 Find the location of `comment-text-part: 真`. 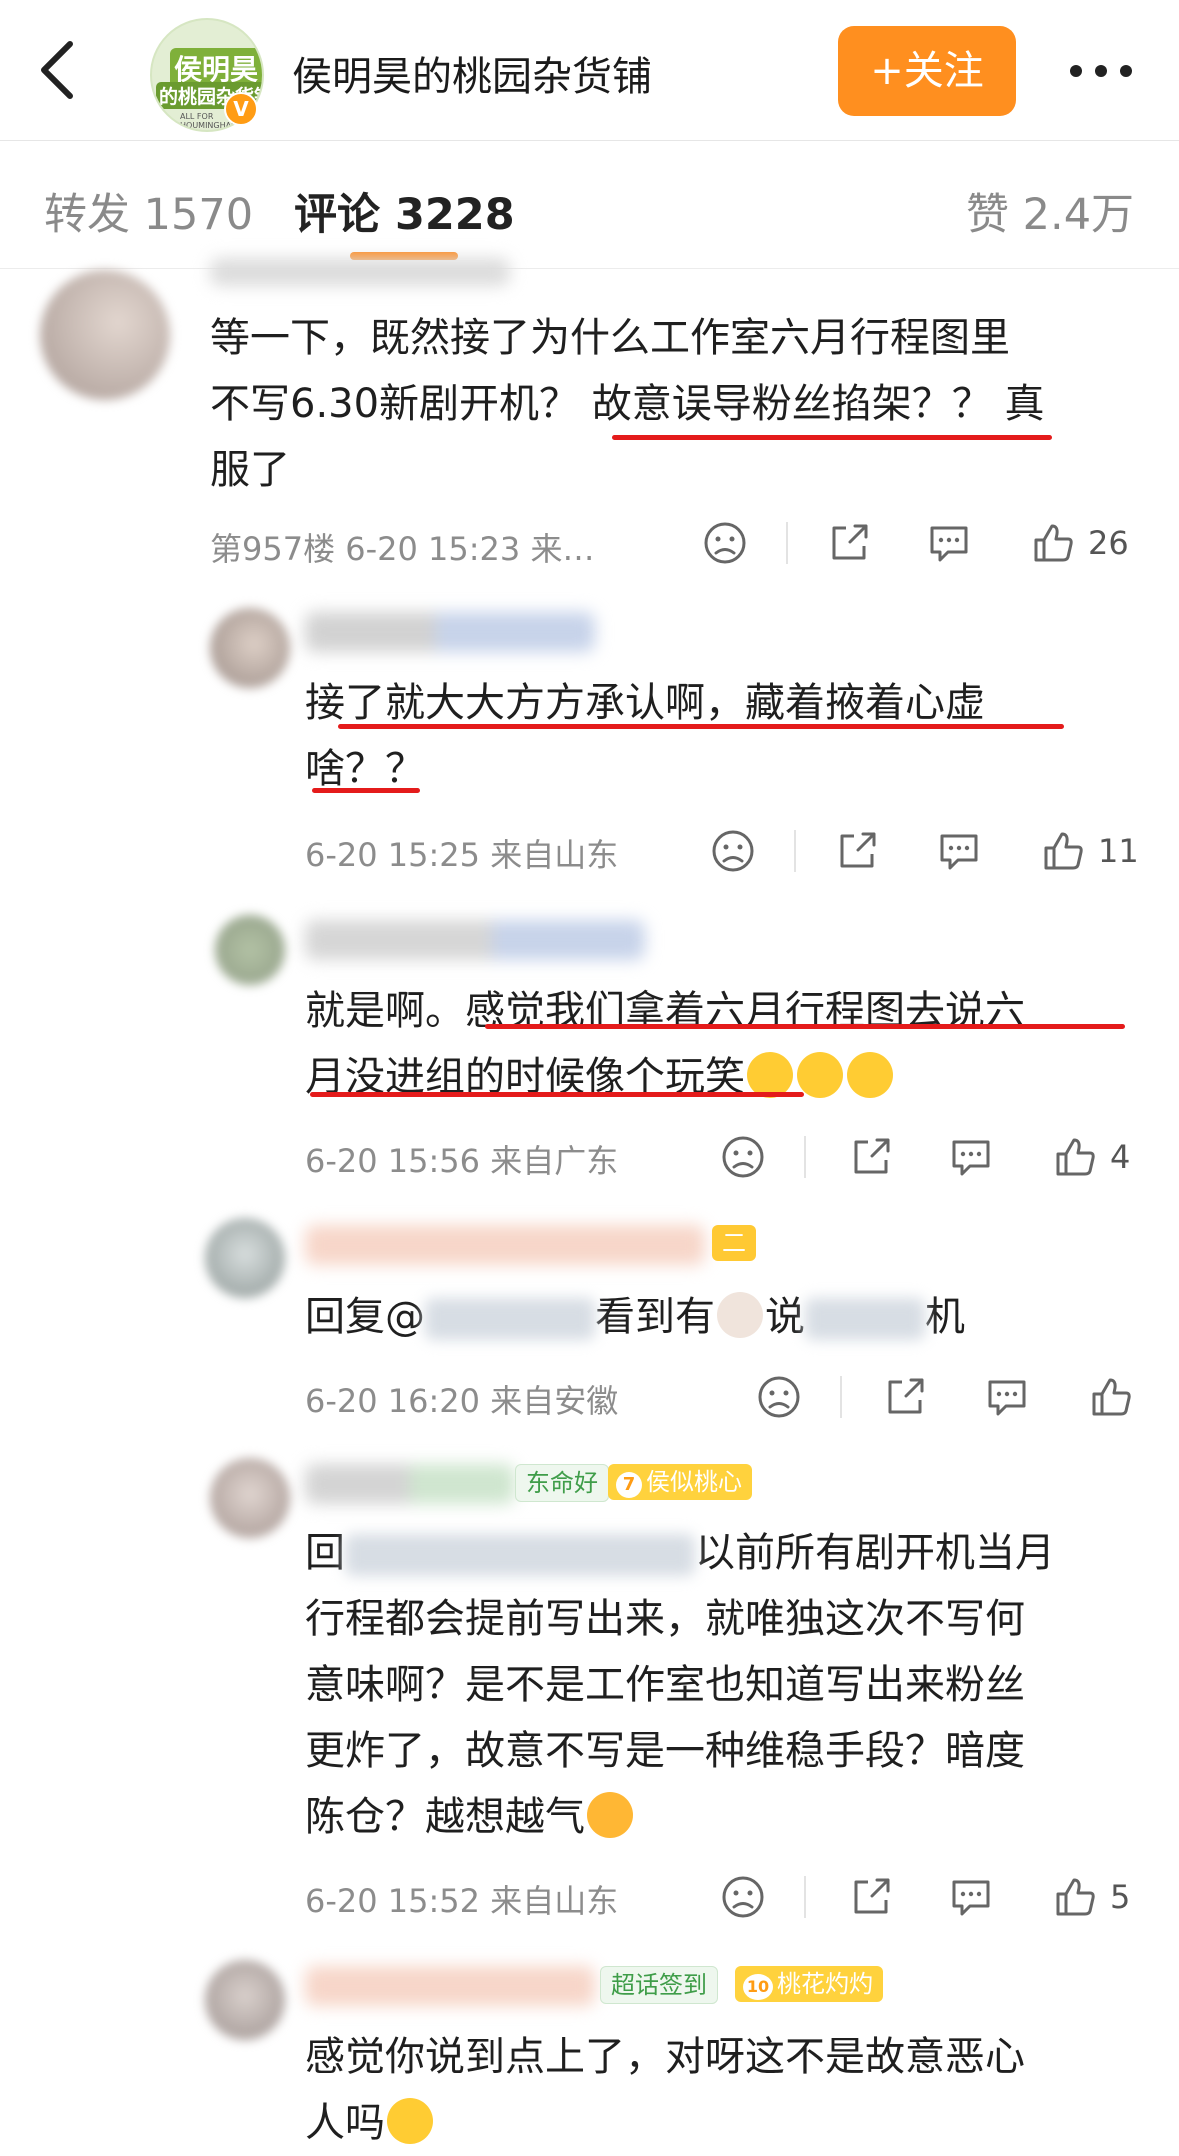

comment-text-part: 真 is located at coordinates (1024, 404).